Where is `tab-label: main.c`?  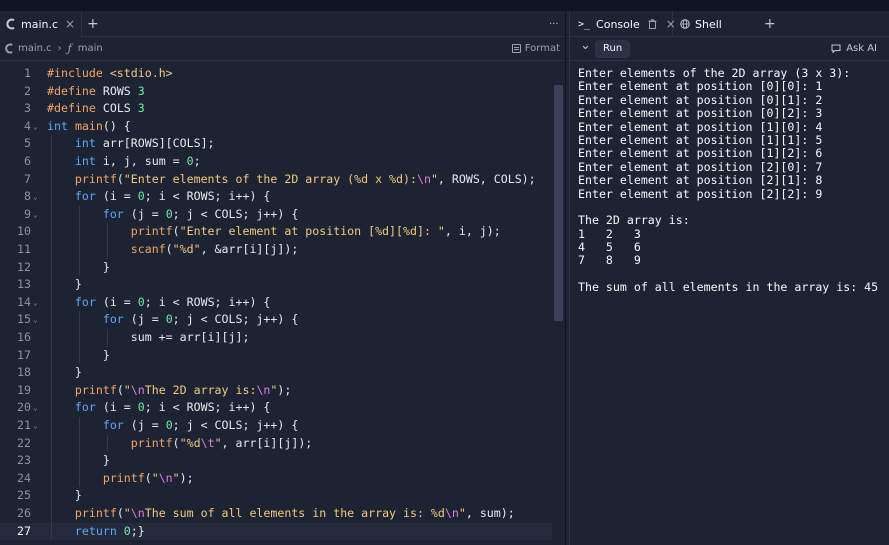 tab-label: main.c is located at coordinates (40, 24).